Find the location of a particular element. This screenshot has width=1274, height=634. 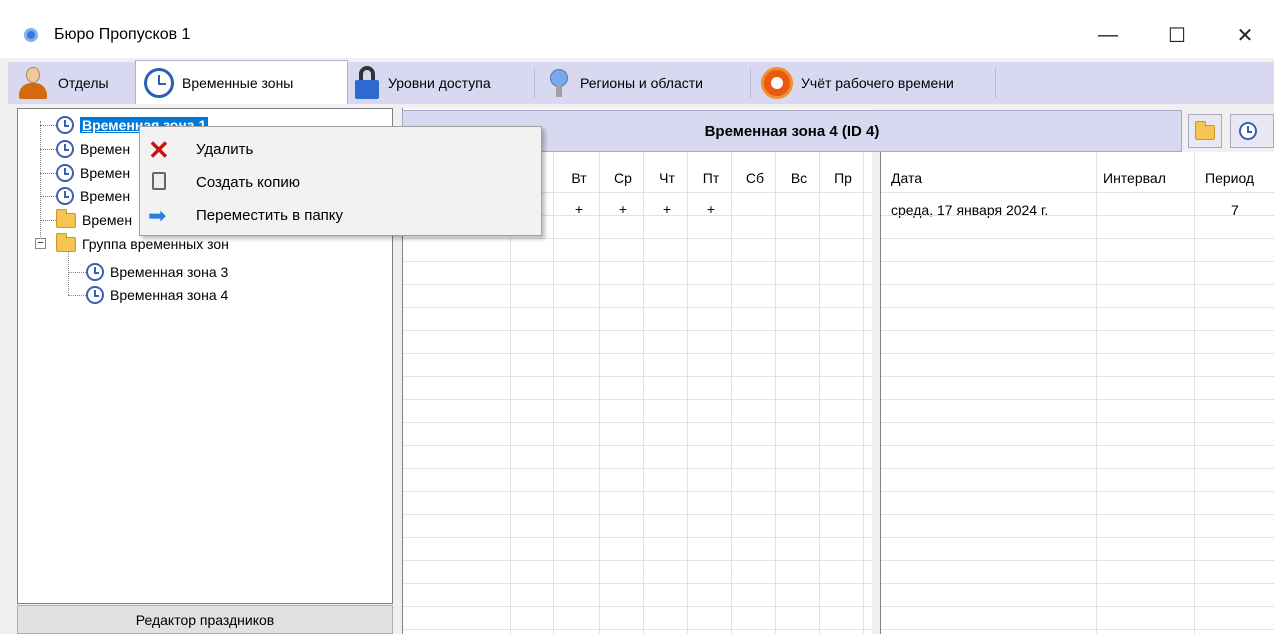

tab-departments: Отделы is located at coordinates (70, 83).